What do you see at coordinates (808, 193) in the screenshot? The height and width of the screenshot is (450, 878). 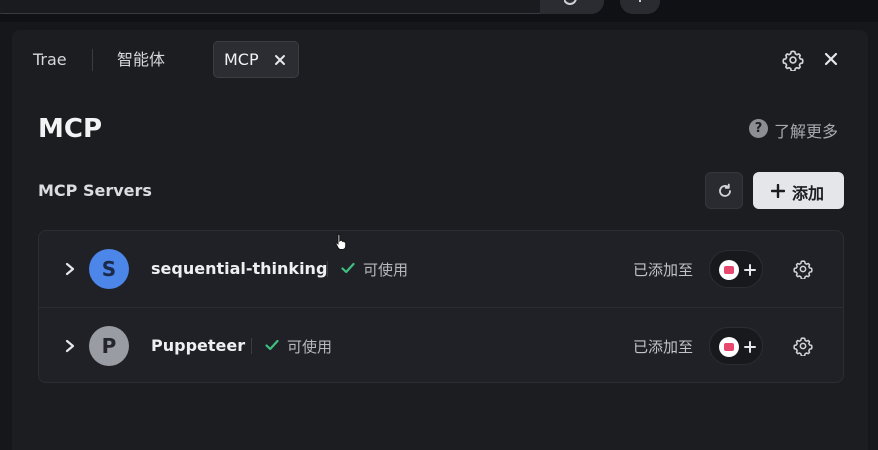 I see `add-server-label: 添加` at bounding box center [808, 193].